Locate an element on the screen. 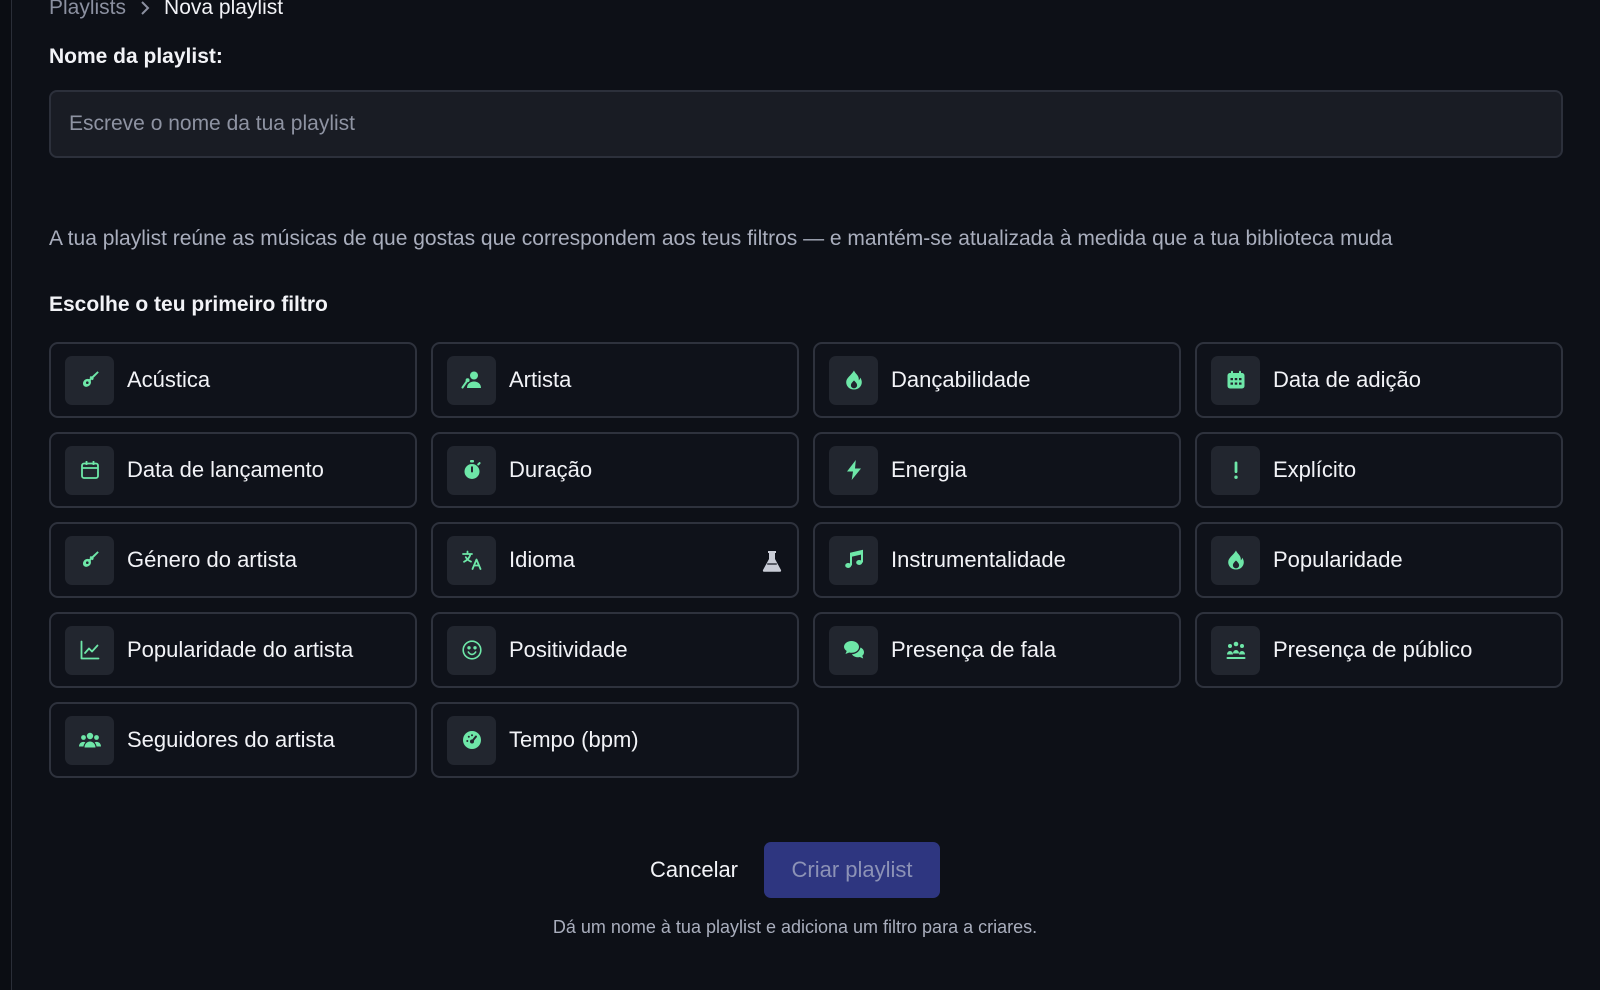  filter-label: Data de adição is located at coordinates (1347, 379).